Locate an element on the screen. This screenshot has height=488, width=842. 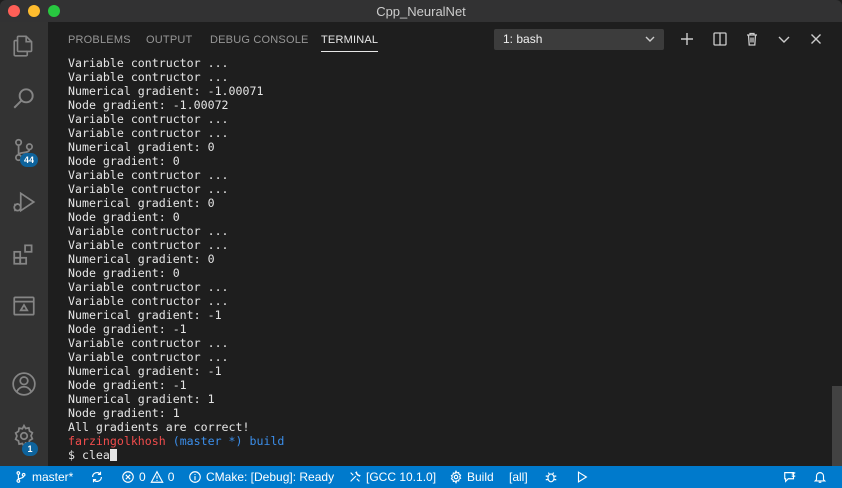
run-button is located at coordinates (582, 477).